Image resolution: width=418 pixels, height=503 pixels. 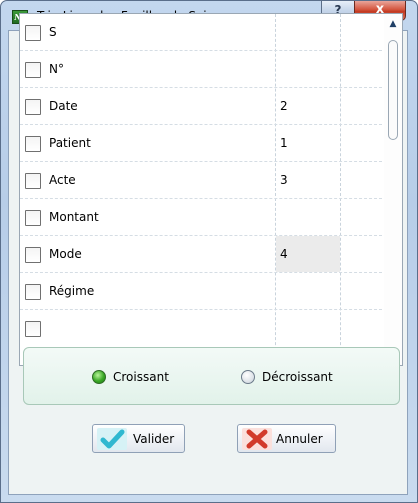 I want to click on checkmark-icon, so click(x=112, y=439).